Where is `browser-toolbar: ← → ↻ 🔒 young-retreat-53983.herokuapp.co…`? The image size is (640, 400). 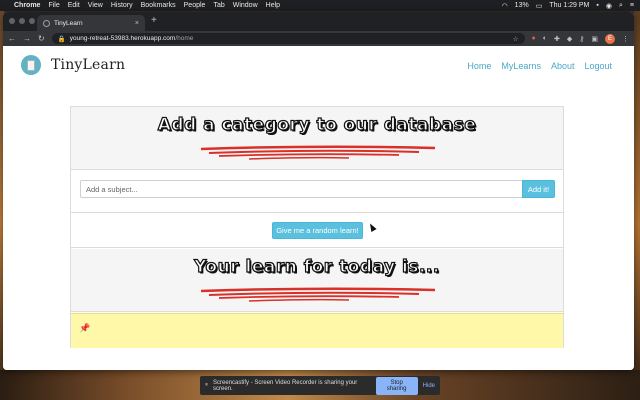 browser-toolbar: ← → ↻ 🔒 young-retreat-53983.herokuapp.co… is located at coordinates (318, 38).